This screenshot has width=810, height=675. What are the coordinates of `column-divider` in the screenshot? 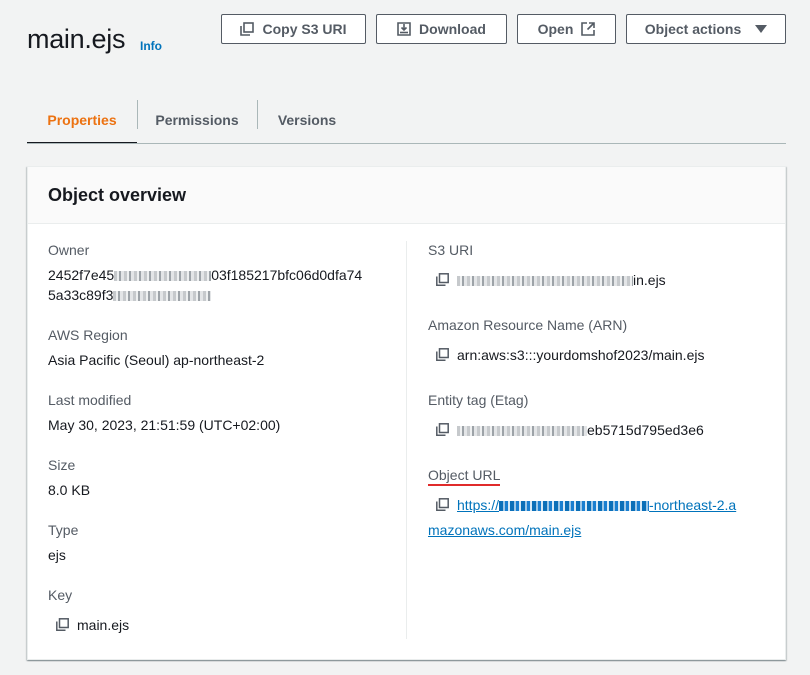 It's located at (406, 440).